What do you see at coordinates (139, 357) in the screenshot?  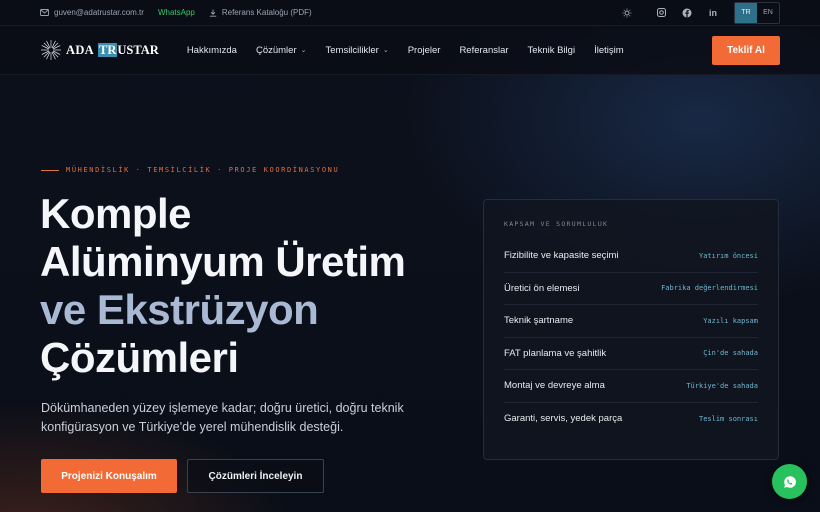 I see `headline-line-4: Çözümleri` at bounding box center [139, 357].